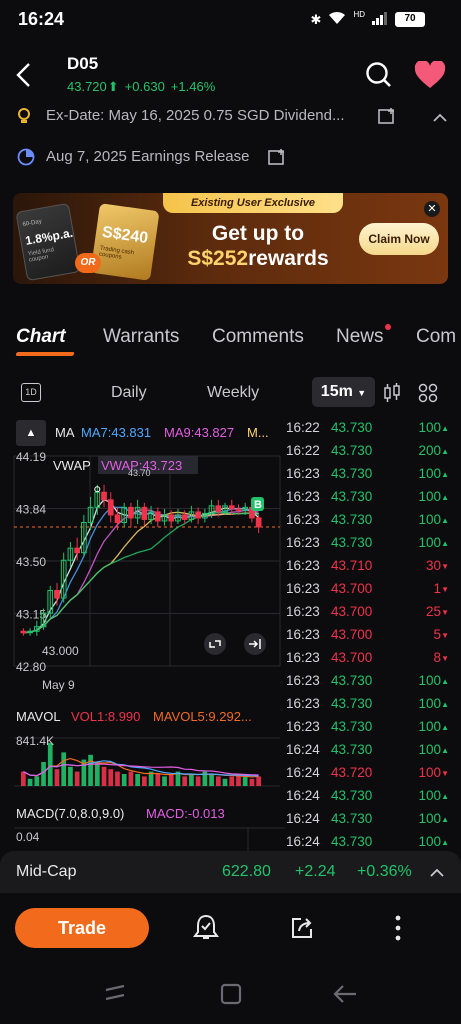 The width and height of the screenshot is (461, 1024). What do you see at coordinates (428, 395) in the screenshot?
I see `grid-layout-icon` at bounding box center [428, 395].